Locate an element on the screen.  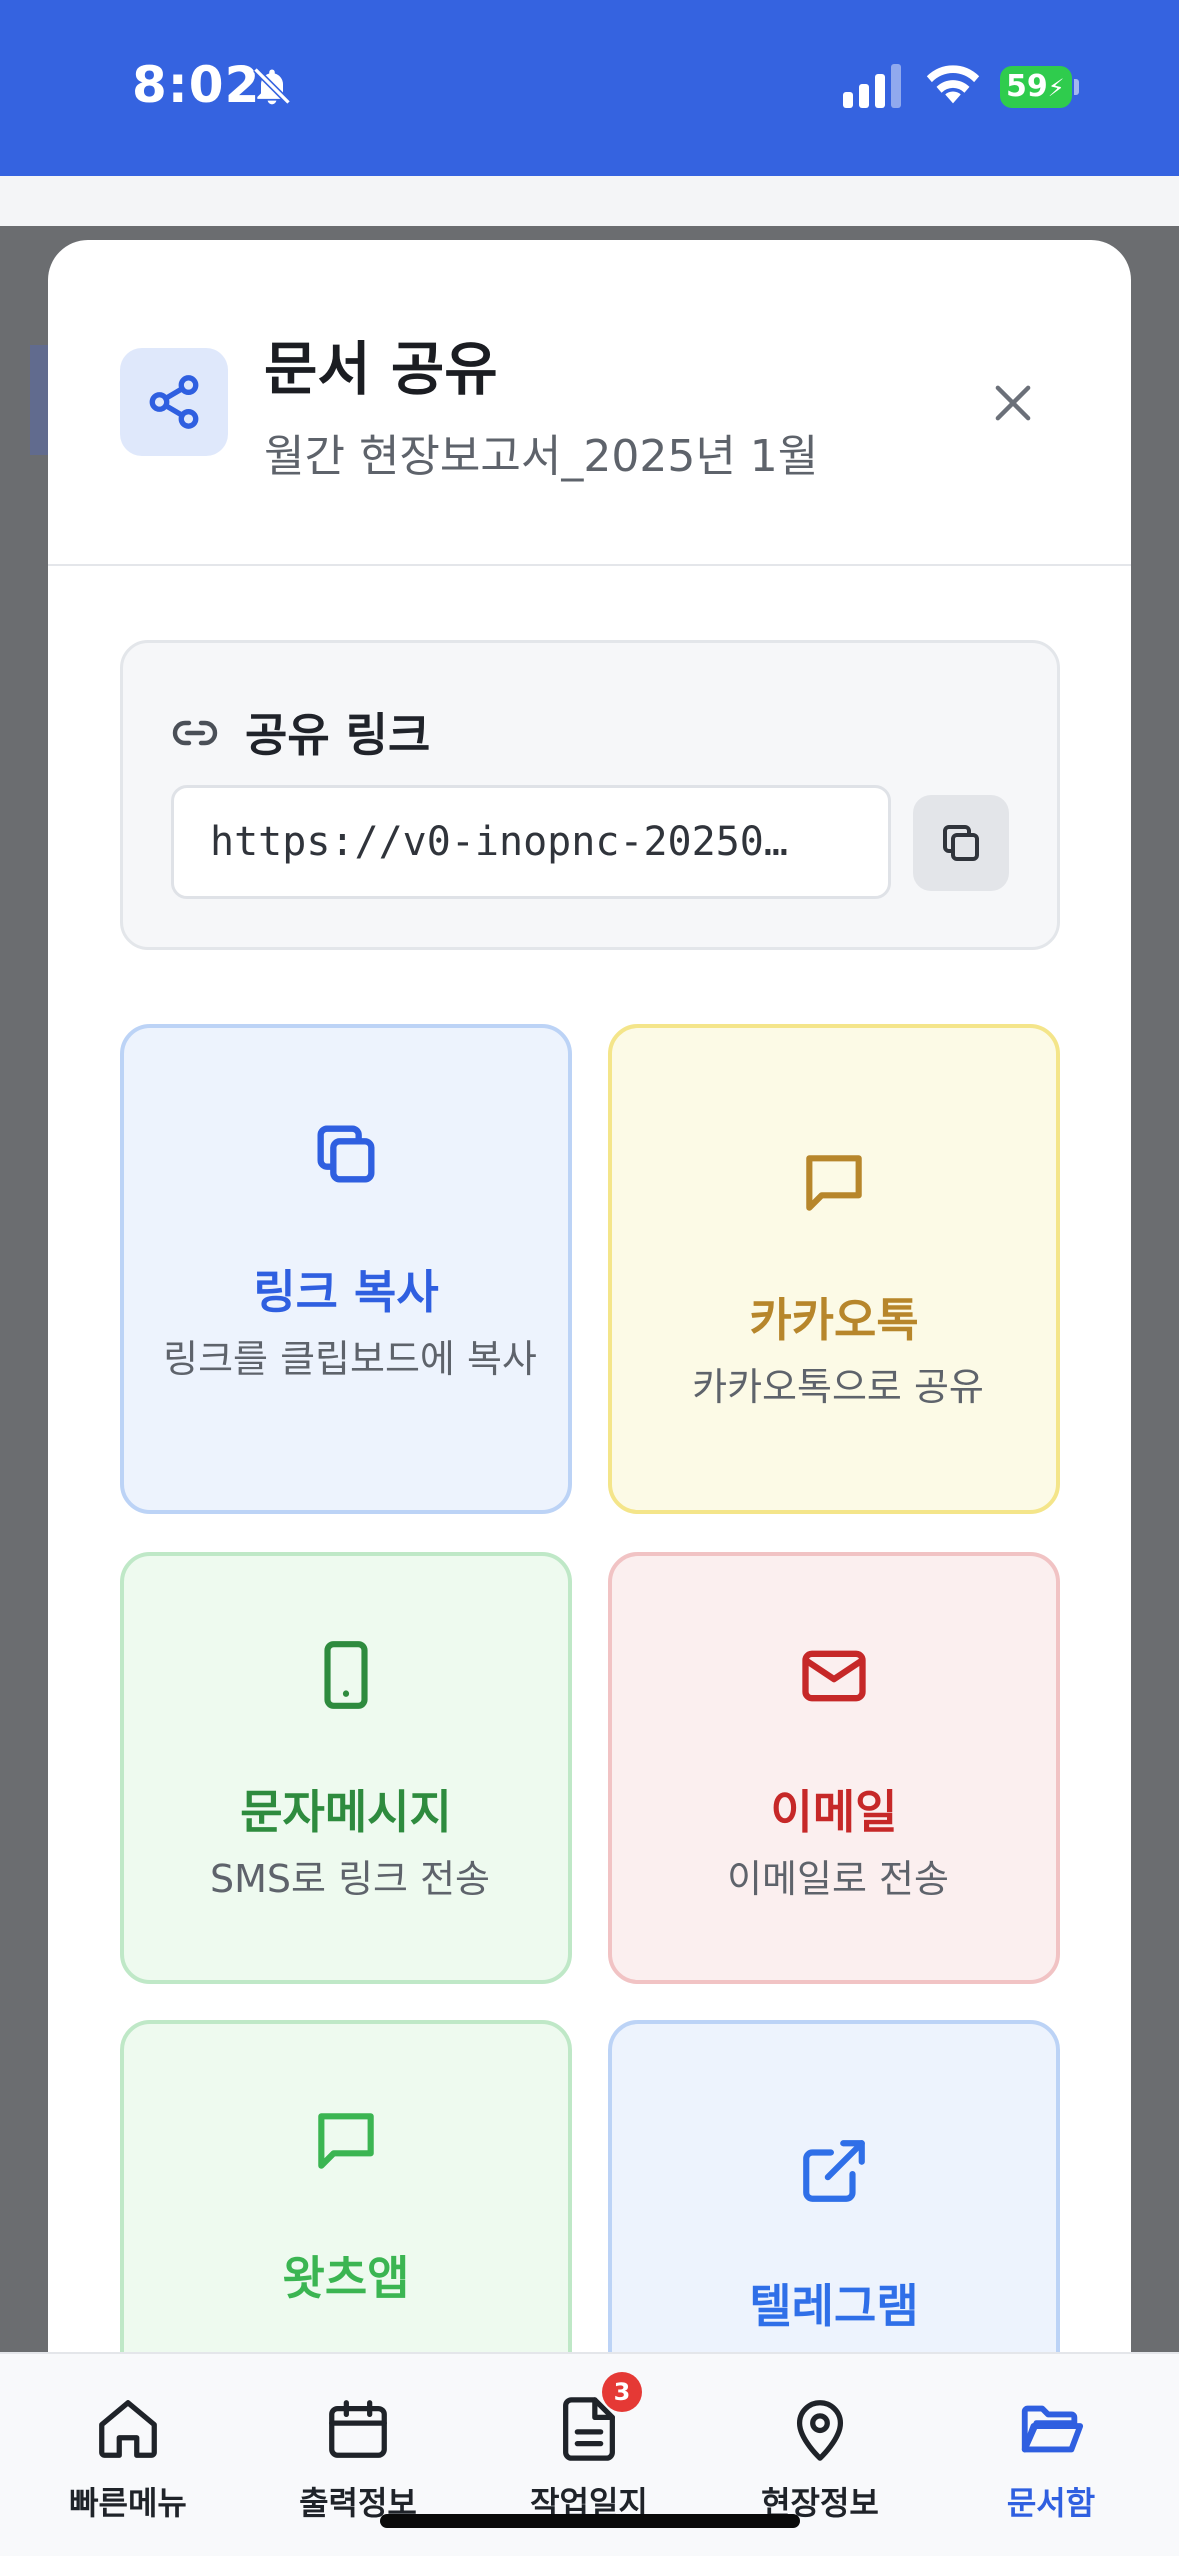
wifi-icon is located at coordinates (953, 84).